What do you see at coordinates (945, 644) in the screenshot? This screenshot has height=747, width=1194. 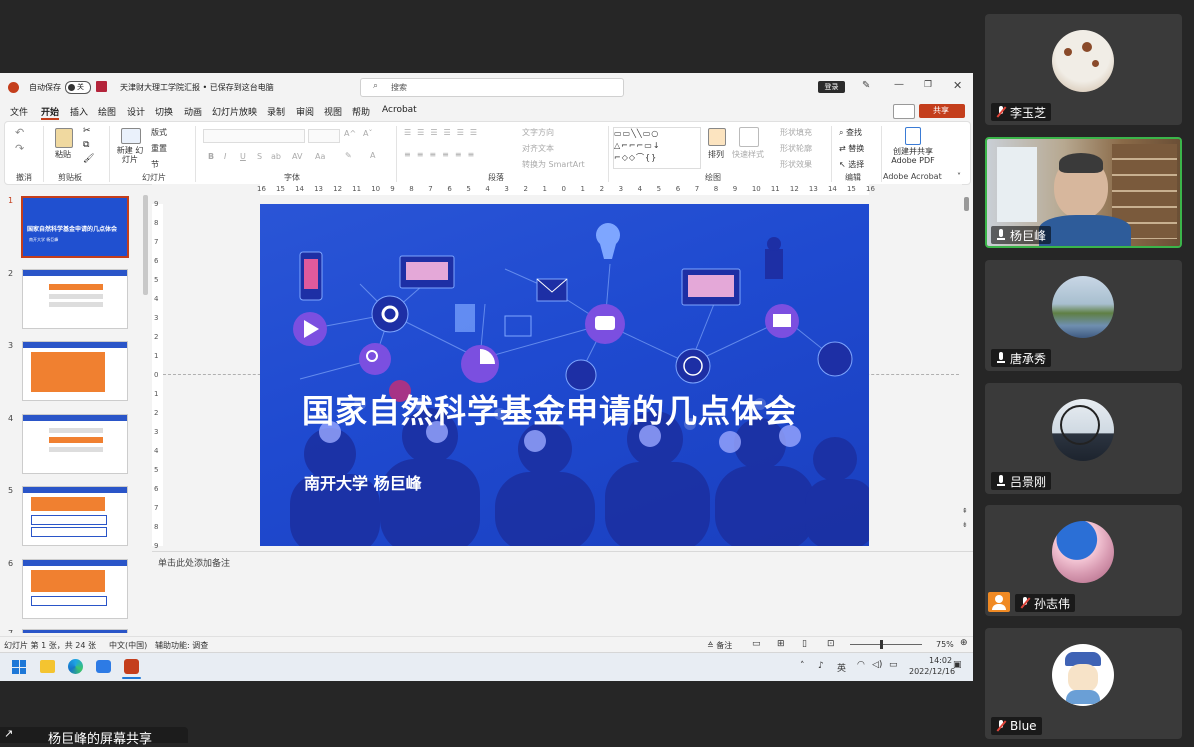 I see `zoom-level: 75%` at bounding box center [945, 644].